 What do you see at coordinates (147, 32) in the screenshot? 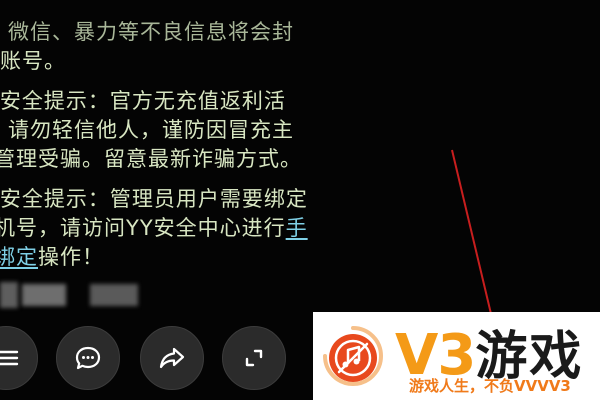
I see `message-line-1: 、微信、暴力等不良信息将会封` at bounding box center [147, 32].